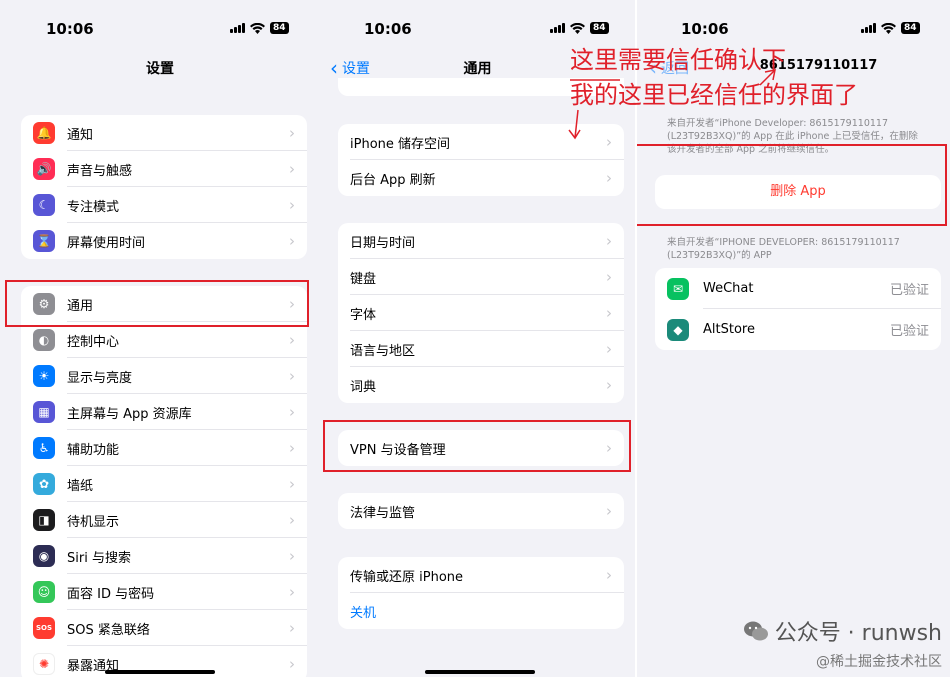 This screenshot has width=950, height=677. What do you see at coordinates (481, 313) in the screenshot?
I see `general-row: 字体 ›` at bounding box center [481, 313].